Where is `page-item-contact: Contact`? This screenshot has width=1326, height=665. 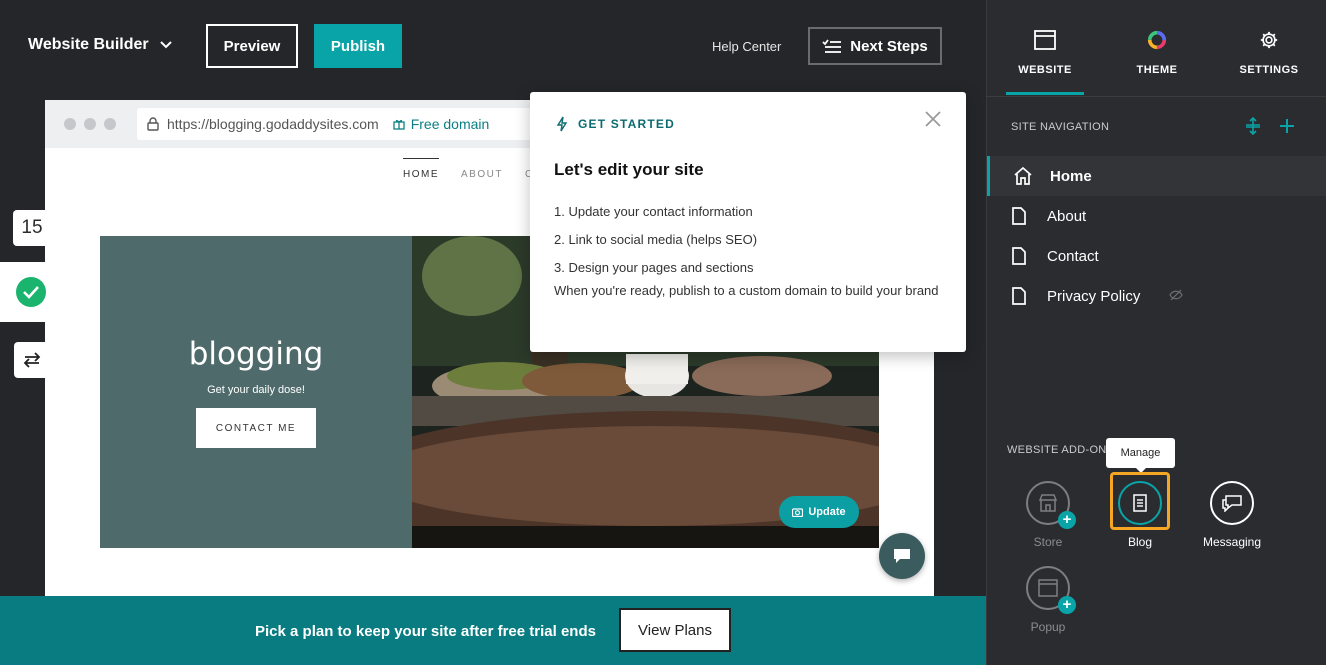
page-item-contact: Contact is located at coordinates (1156, 256).